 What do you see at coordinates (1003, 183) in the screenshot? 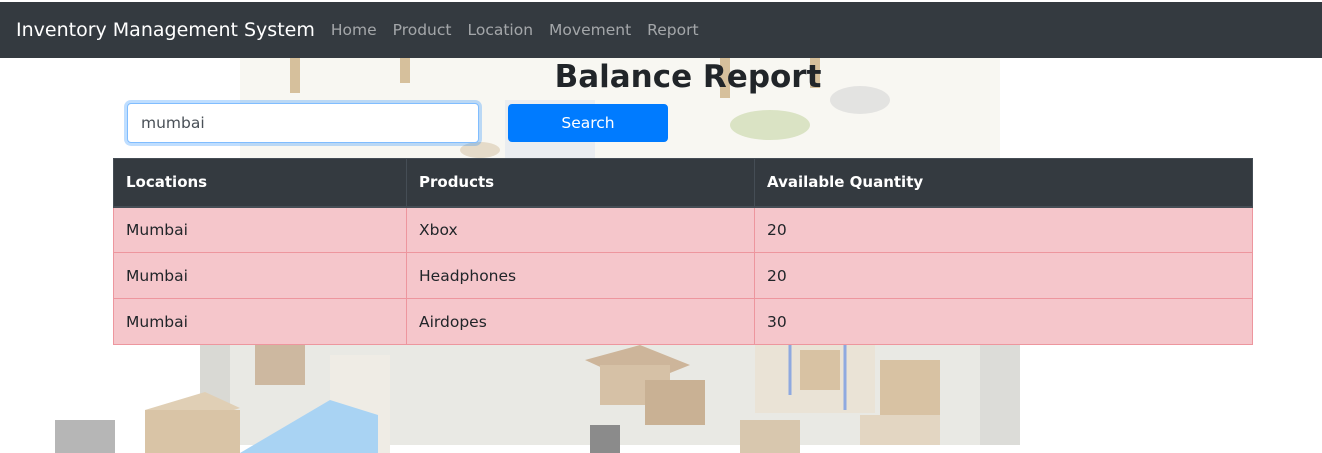
I see `header-available-quantity: Available Quantity` at bounding box center [1003, 183].